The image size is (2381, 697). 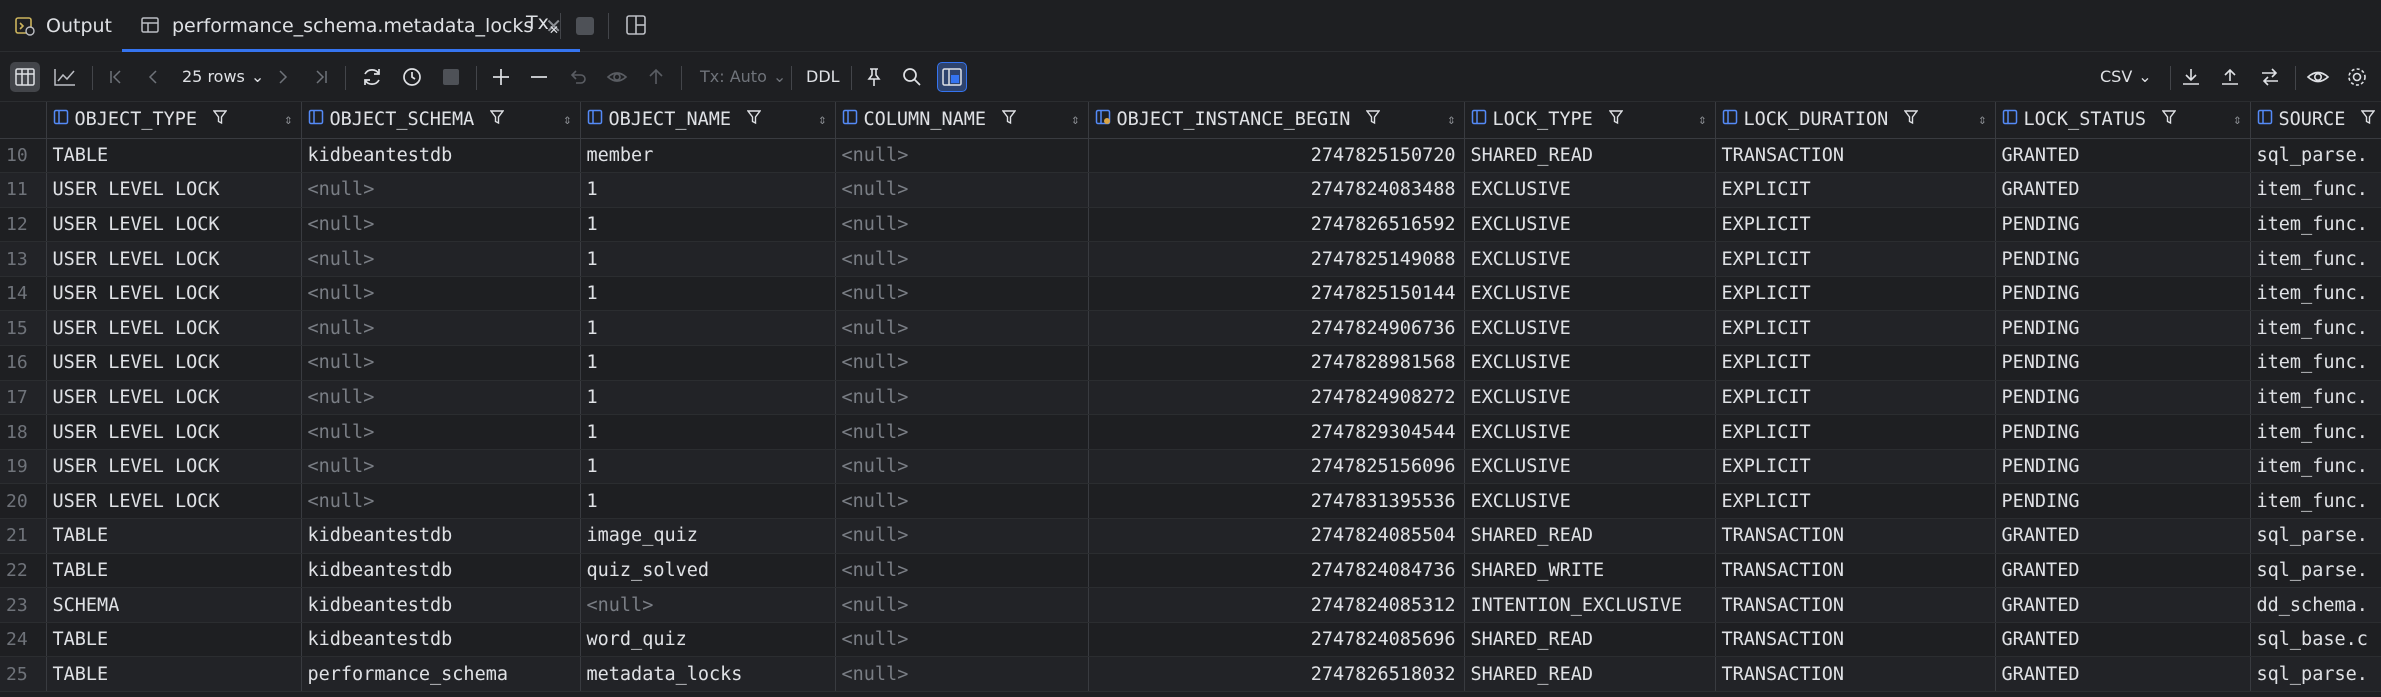 What do you see at coordinates (542, 24) in the screenshot?
I see `transaction-log-button: Tx✕` at bounding box center [542, 24].